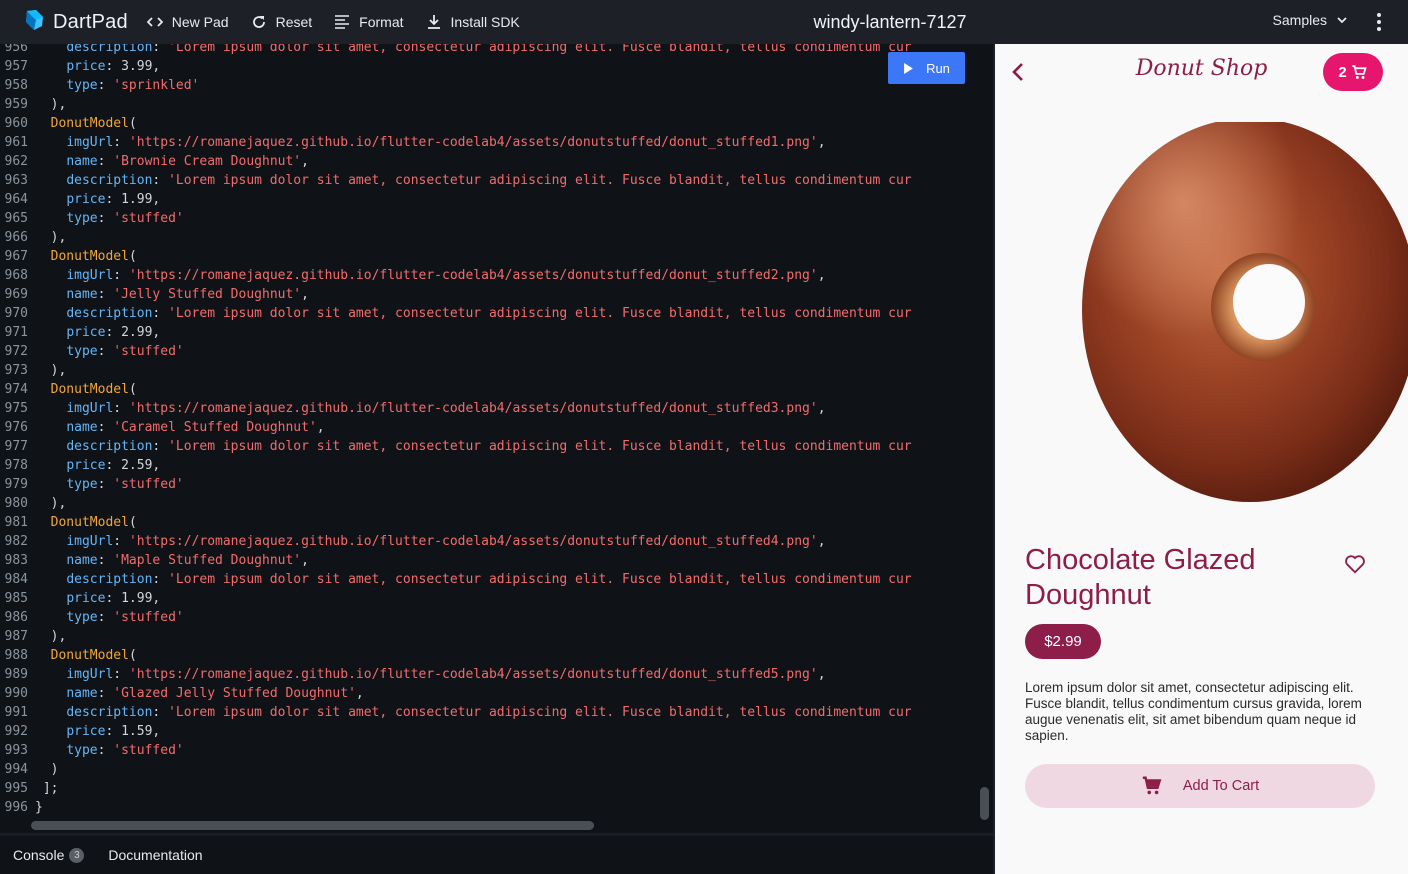  What do you see at coordinates (16, 617) in the screenshot?
I see `line-number: 986` at bounding box center [16, 617].